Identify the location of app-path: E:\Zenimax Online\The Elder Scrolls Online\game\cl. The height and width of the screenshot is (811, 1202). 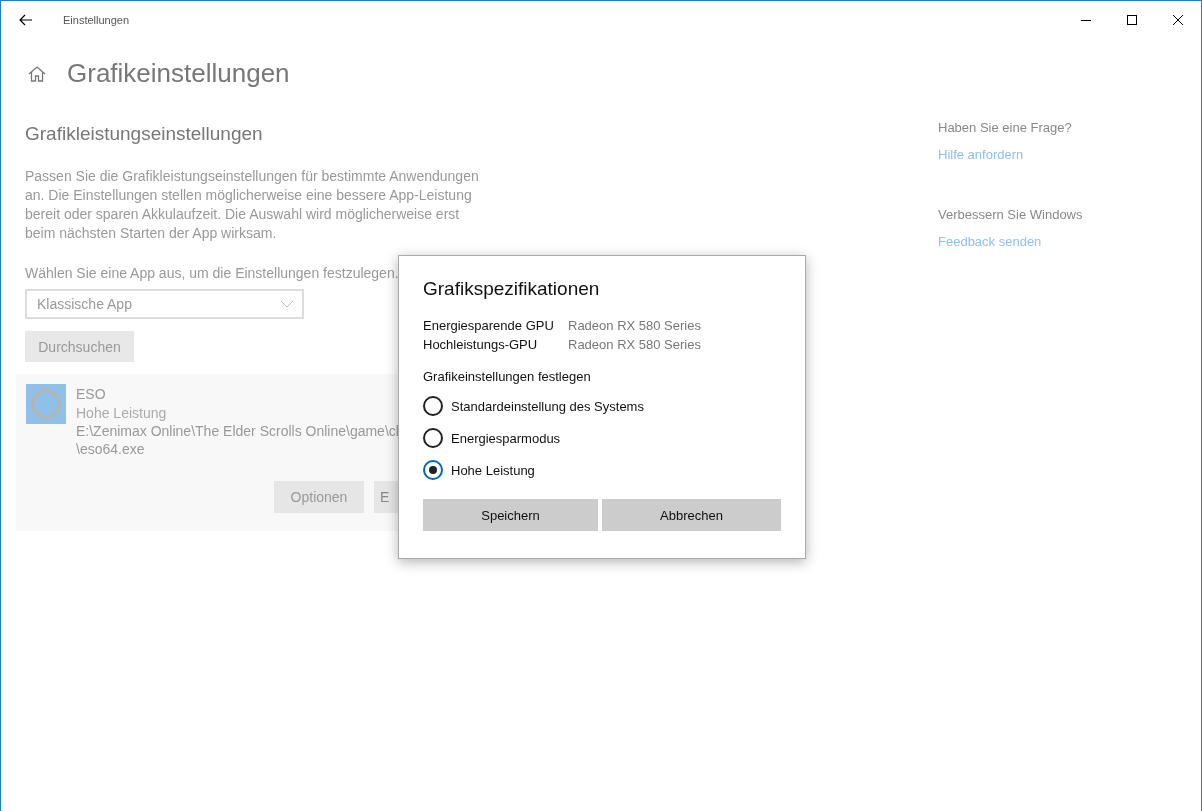
(237, 431).